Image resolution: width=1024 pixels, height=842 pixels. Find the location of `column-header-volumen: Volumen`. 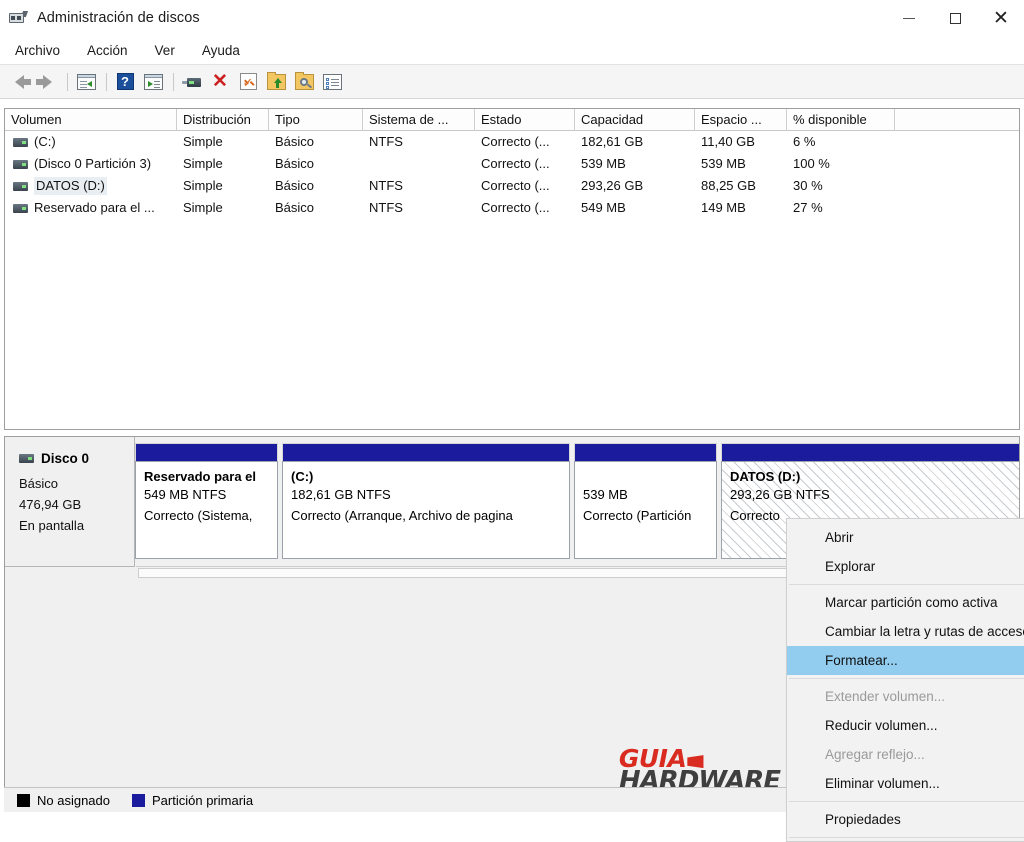

column-header-volumen: Volumen is located at coordinates (91, 120).